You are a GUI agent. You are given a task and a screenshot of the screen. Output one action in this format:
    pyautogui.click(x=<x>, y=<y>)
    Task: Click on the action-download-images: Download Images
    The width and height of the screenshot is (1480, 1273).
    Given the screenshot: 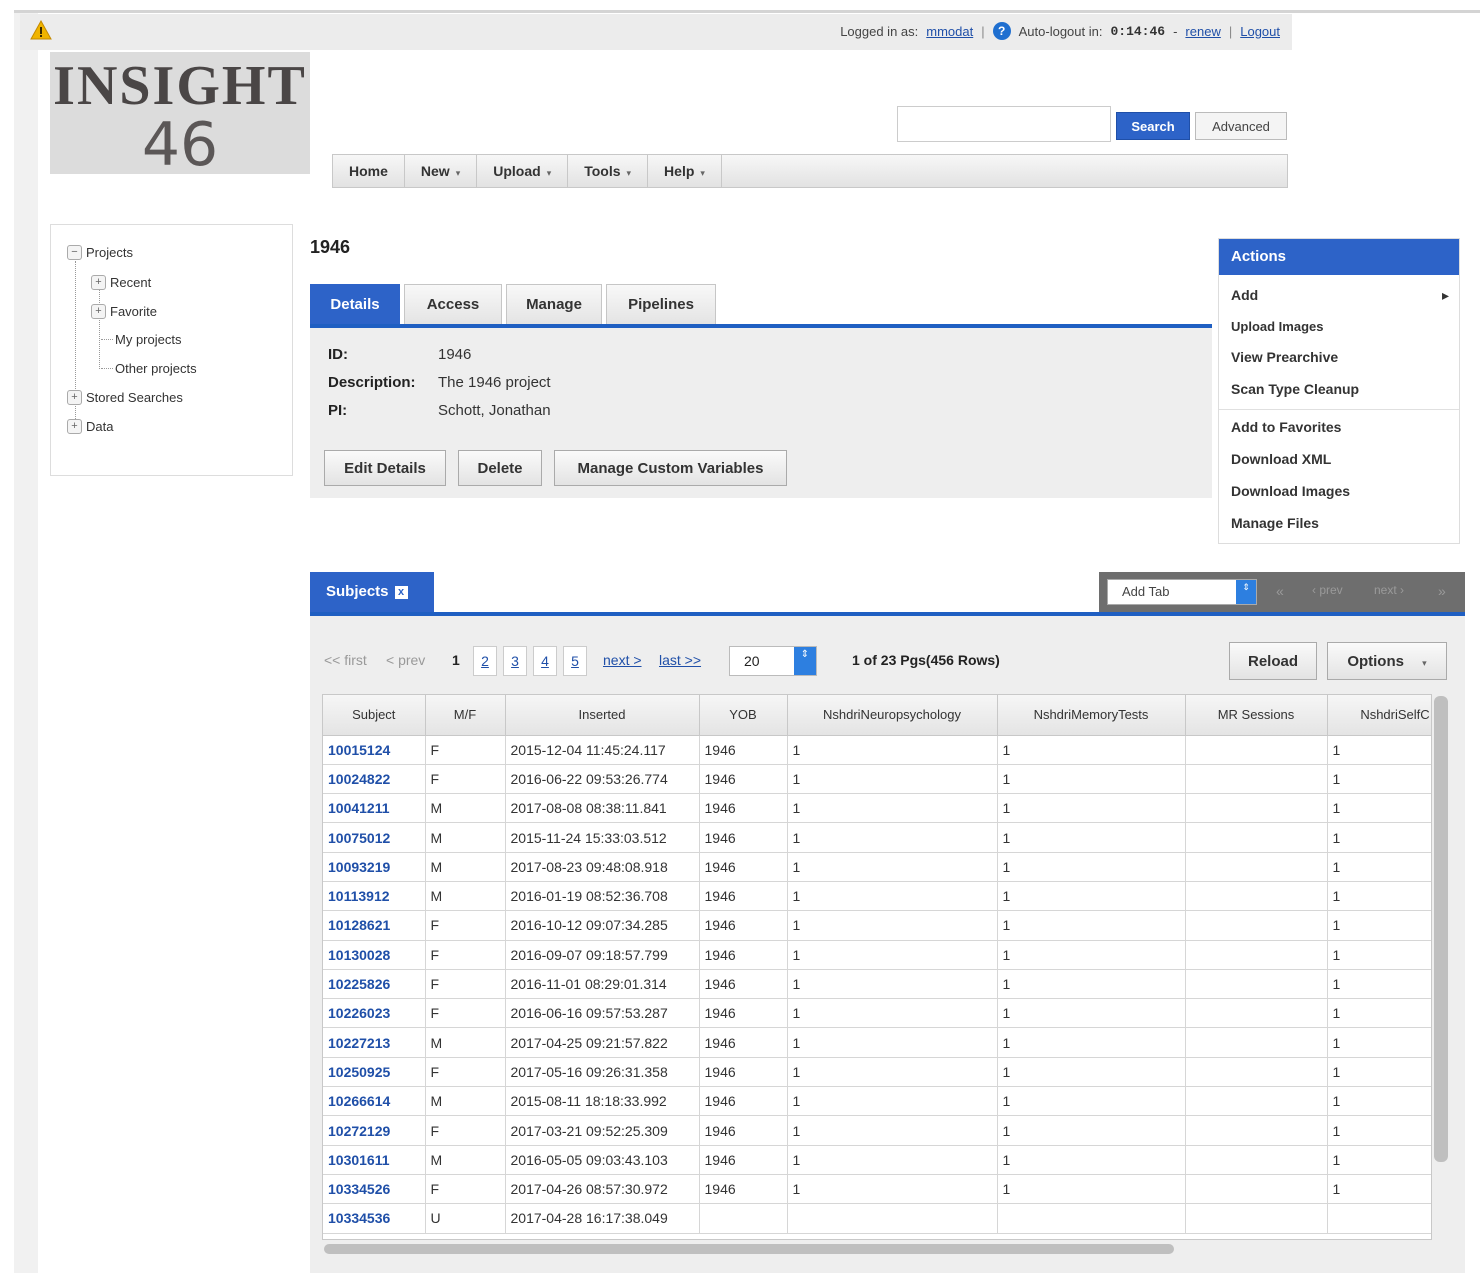 What is the action you would take?
    pyautogui.click(x=1290, y=491)
    